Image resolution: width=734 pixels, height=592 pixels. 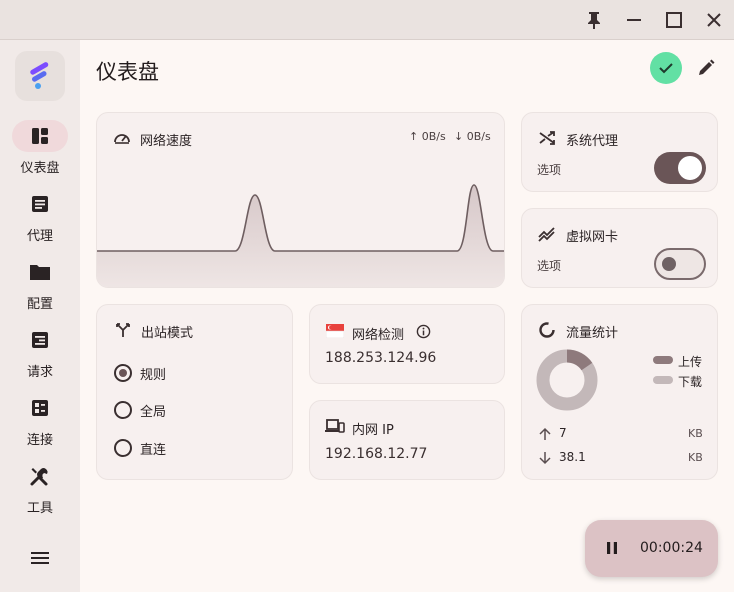 What do you see at coordinates (663, 380) in the screenshot?
I see `download-legend-swatch` at bounding box center [663, 380].